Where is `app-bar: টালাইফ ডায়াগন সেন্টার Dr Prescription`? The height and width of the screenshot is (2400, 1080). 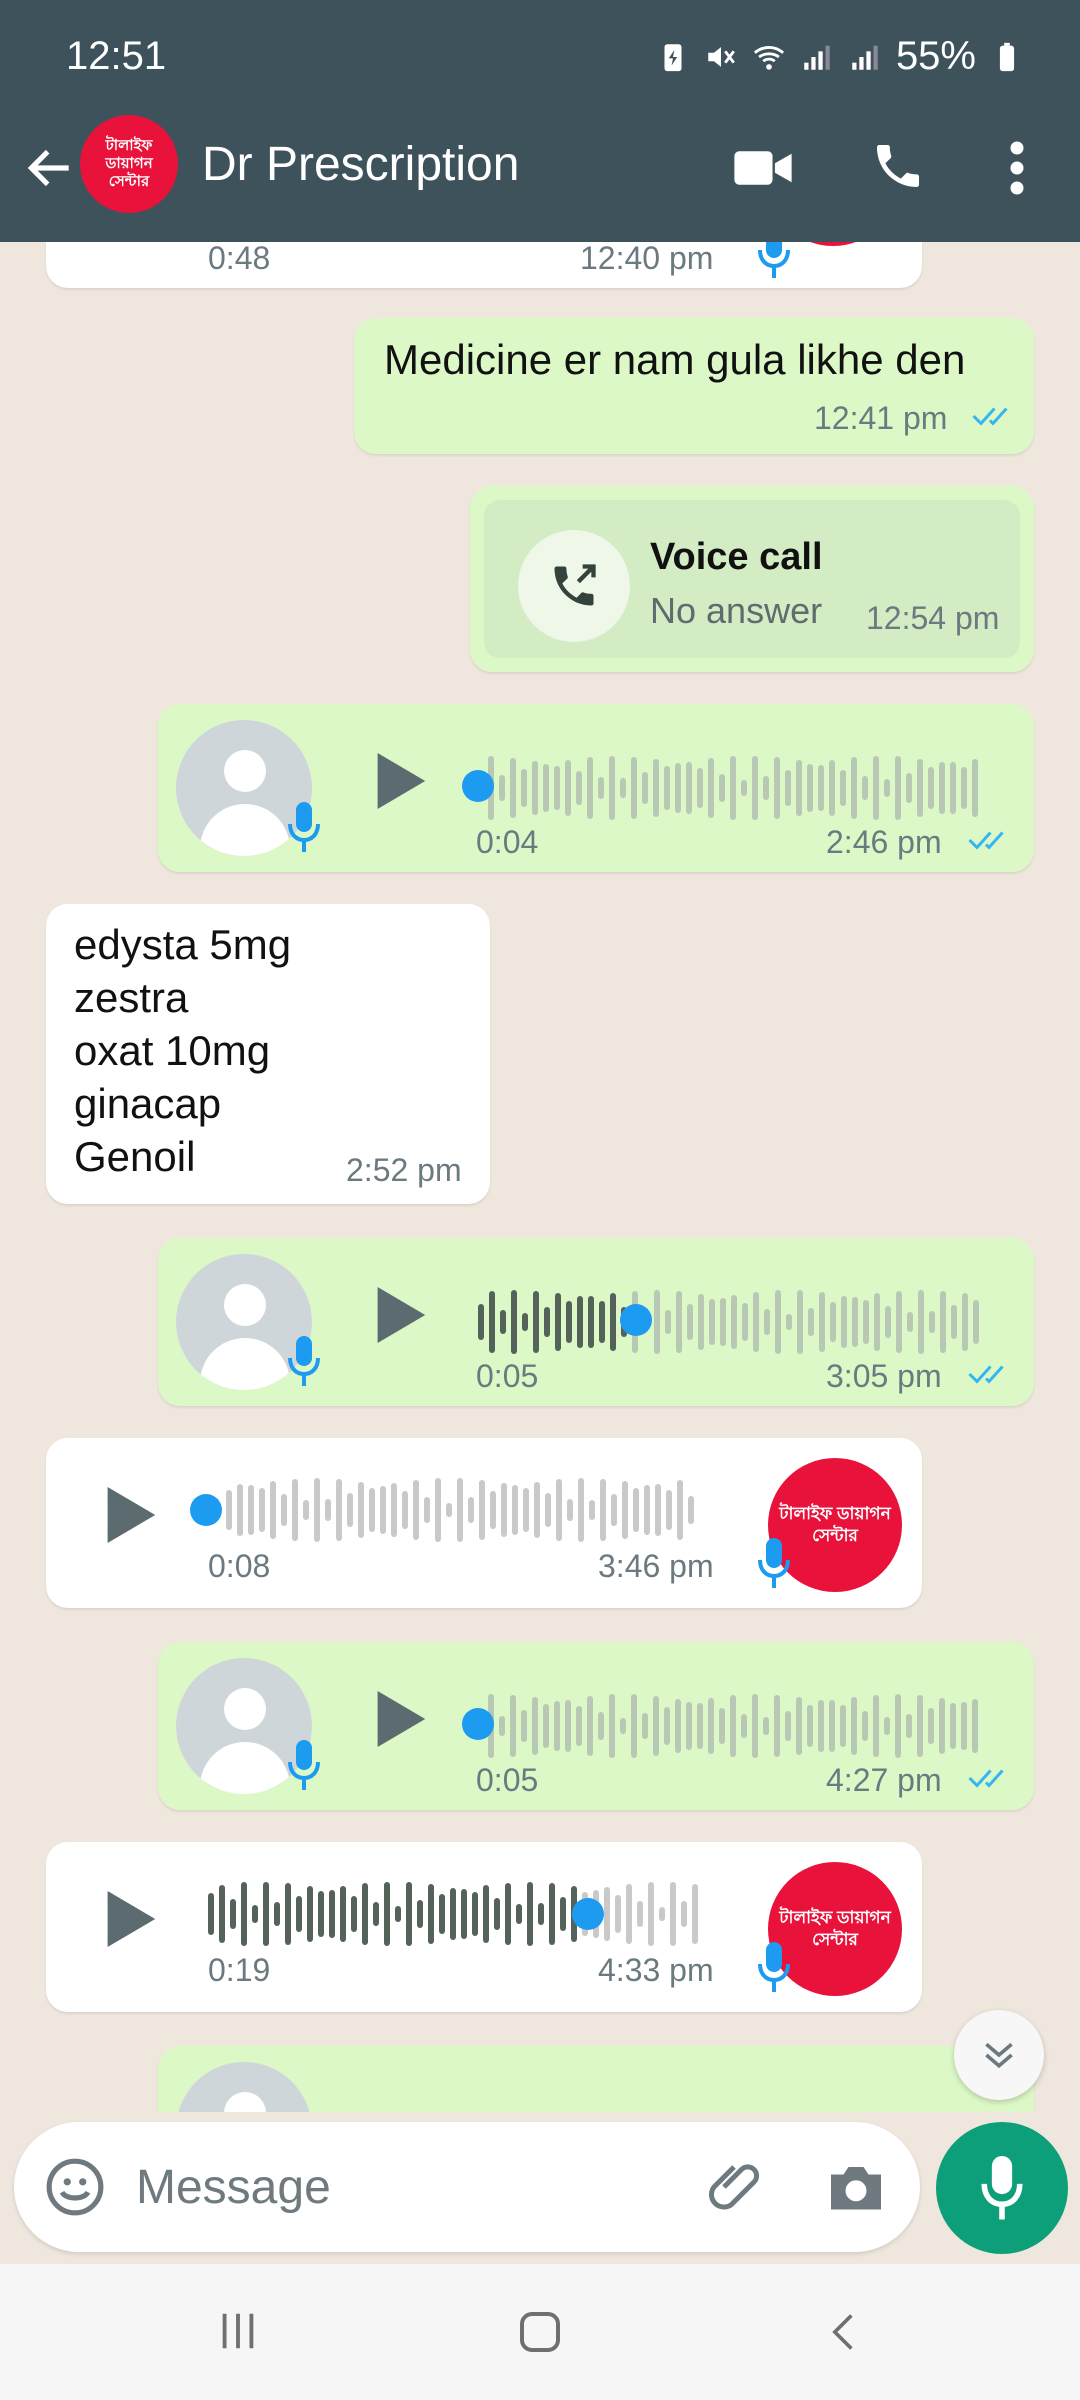 app-bar: টালাইফ ডায়াগন সেন্টার Dr Prescription is located at coordinates (540, 176).